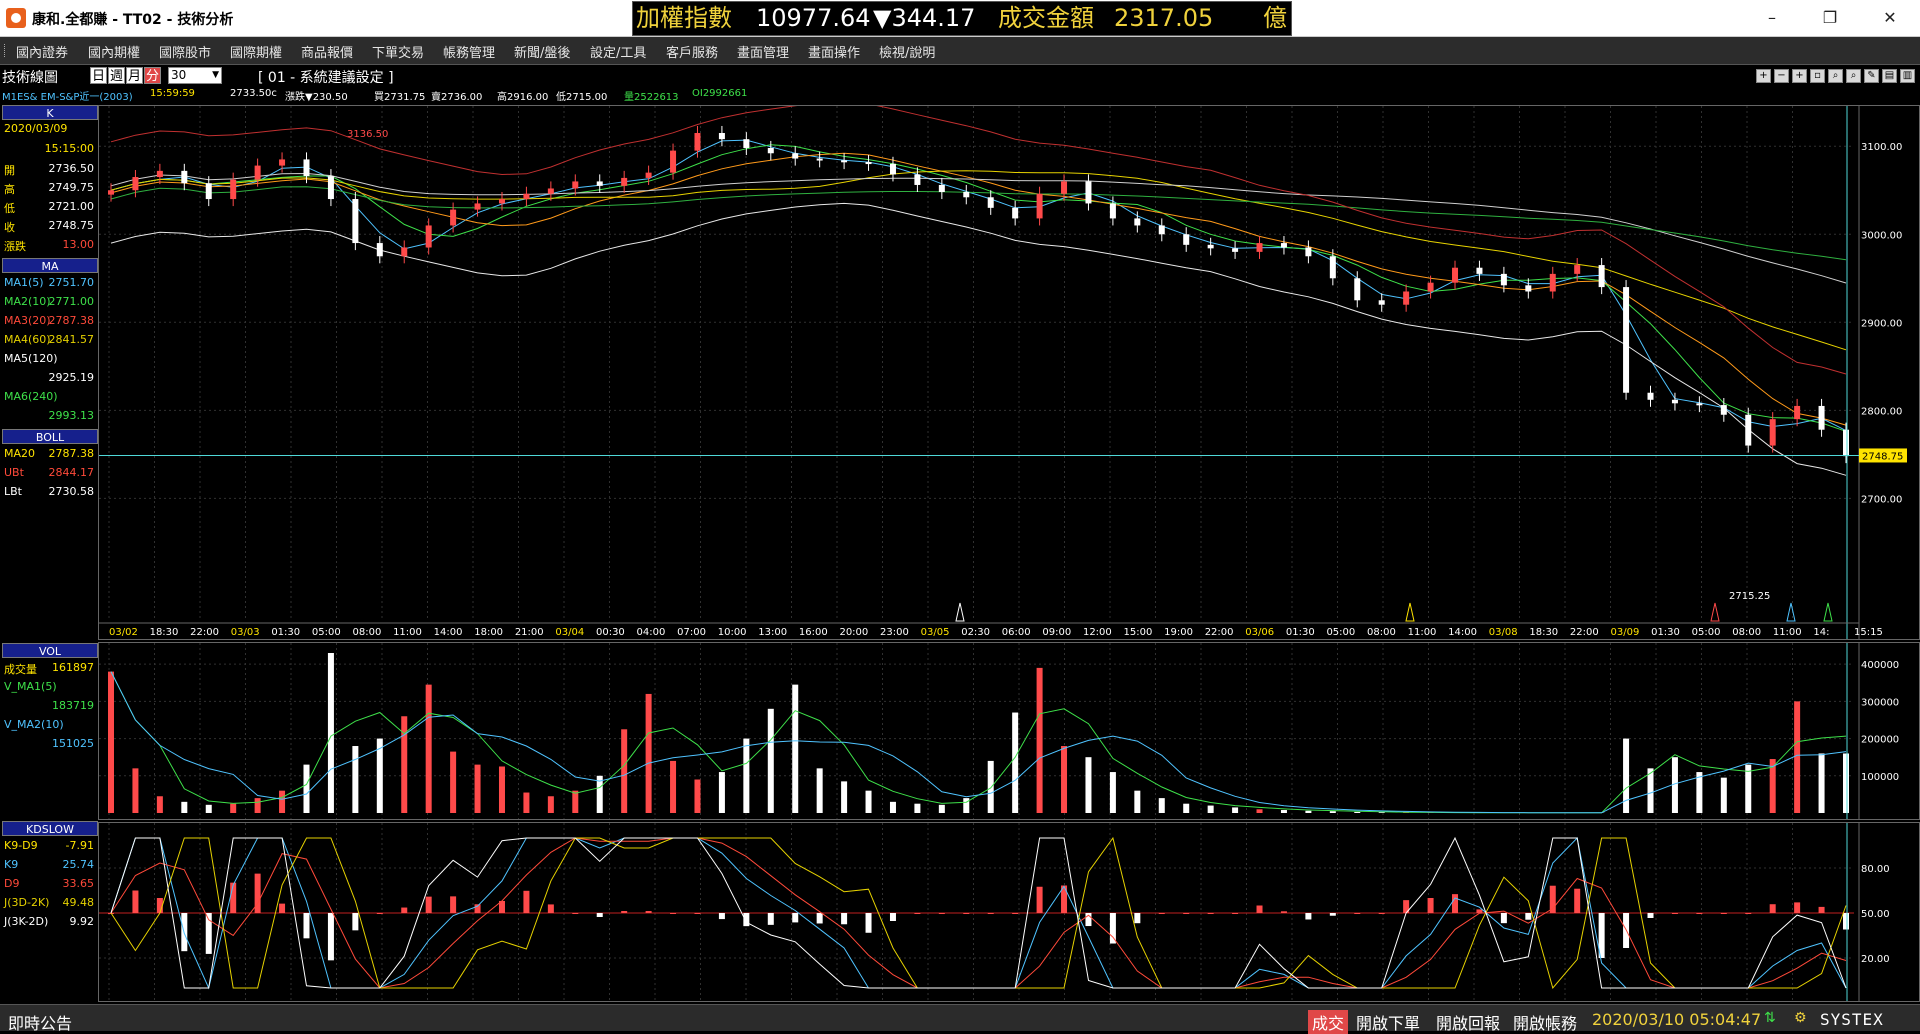 The height and width of the screenshot is (1034, 1920). I want to click on ohlc-change-value: 13.00, so click(79, 244).